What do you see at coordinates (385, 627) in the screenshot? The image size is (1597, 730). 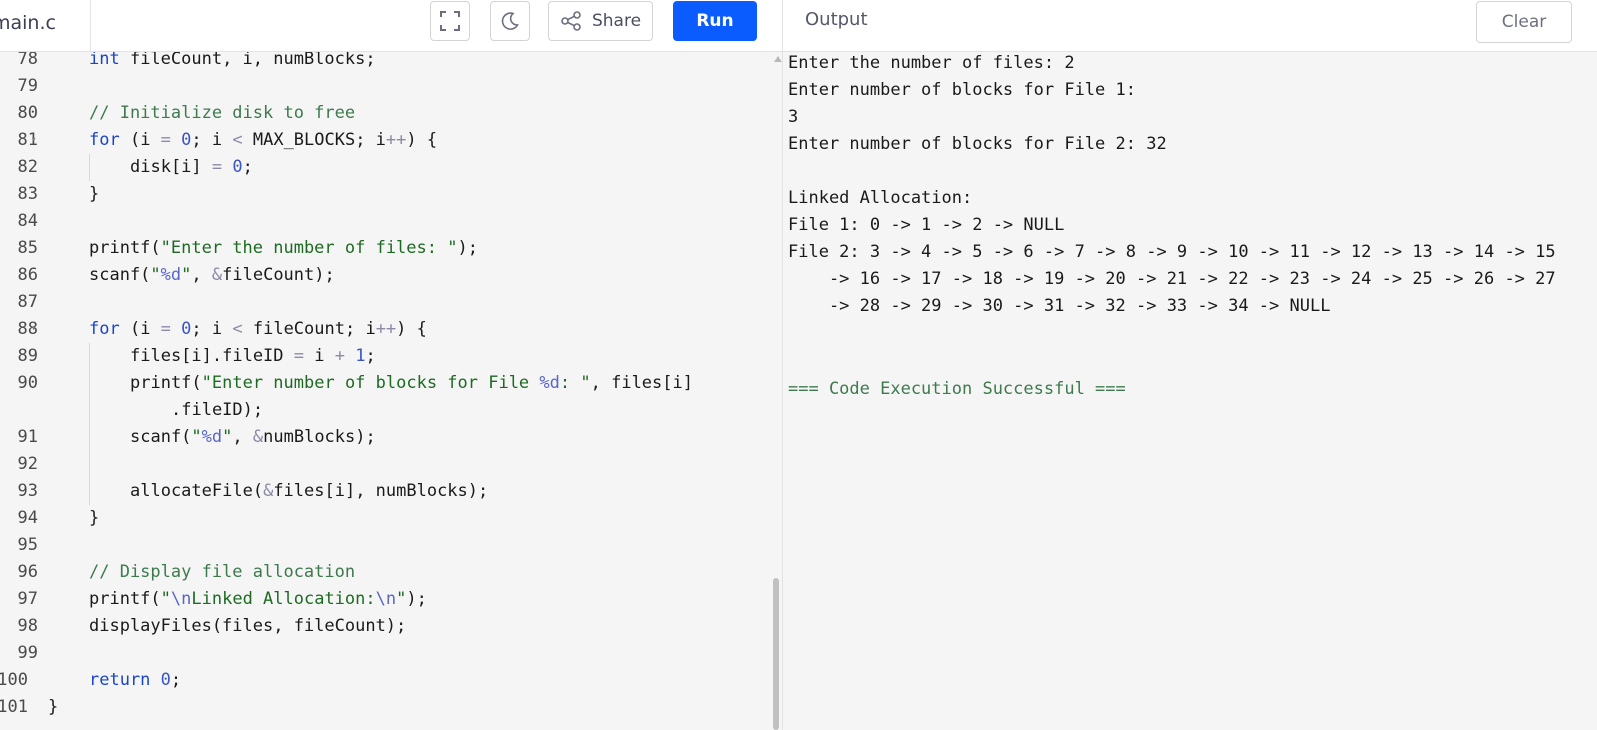 I see `code-line: 98 displayFiles(files, fileCount);` at bounding box center [385, 627].